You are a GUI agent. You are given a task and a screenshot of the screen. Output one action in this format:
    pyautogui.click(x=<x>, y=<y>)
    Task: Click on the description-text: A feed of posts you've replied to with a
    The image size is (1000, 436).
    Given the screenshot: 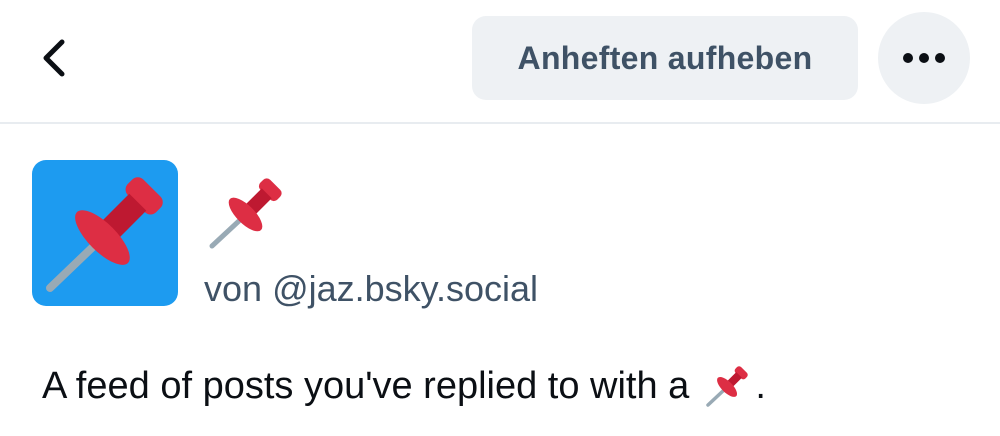 What is the action you would take?
    pyautogui.click(x=366, y=385)
    